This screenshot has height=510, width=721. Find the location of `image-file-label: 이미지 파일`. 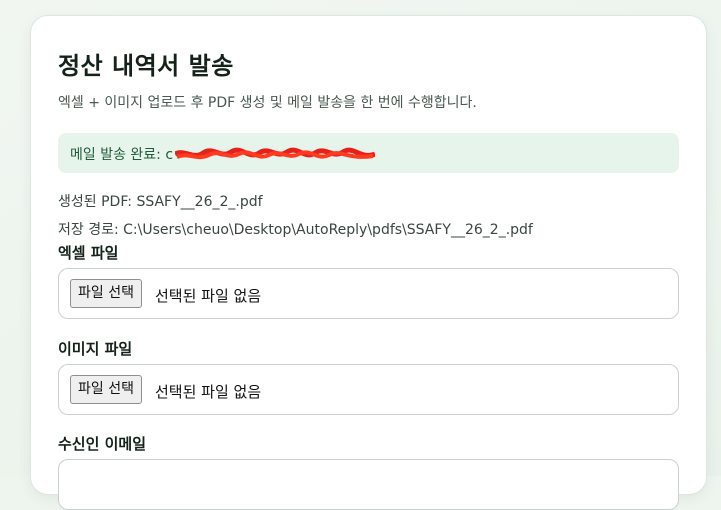

image-file-label: 이미지 파일 is located at coordinates (95, 349).